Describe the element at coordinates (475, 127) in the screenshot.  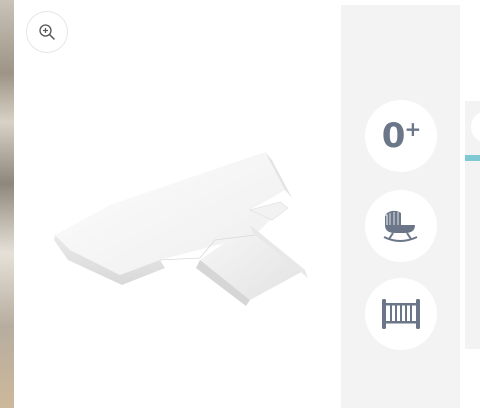
I see `next-card-badge` at that location.